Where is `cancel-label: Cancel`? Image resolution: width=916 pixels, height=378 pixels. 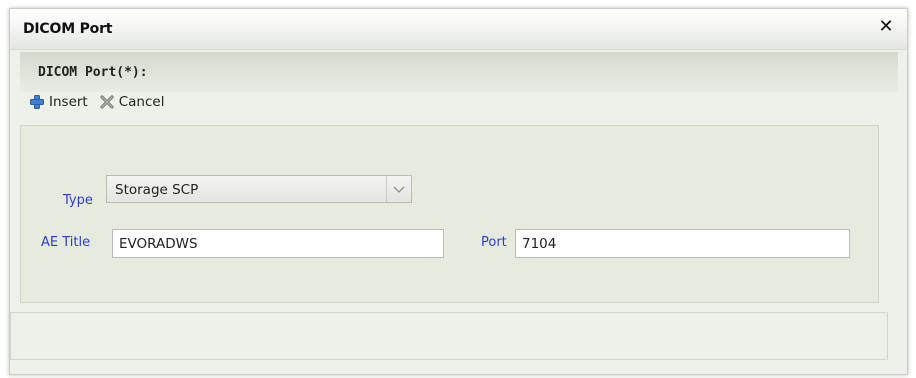
cancel-label: Cancel is located at coordinates (141, 102).